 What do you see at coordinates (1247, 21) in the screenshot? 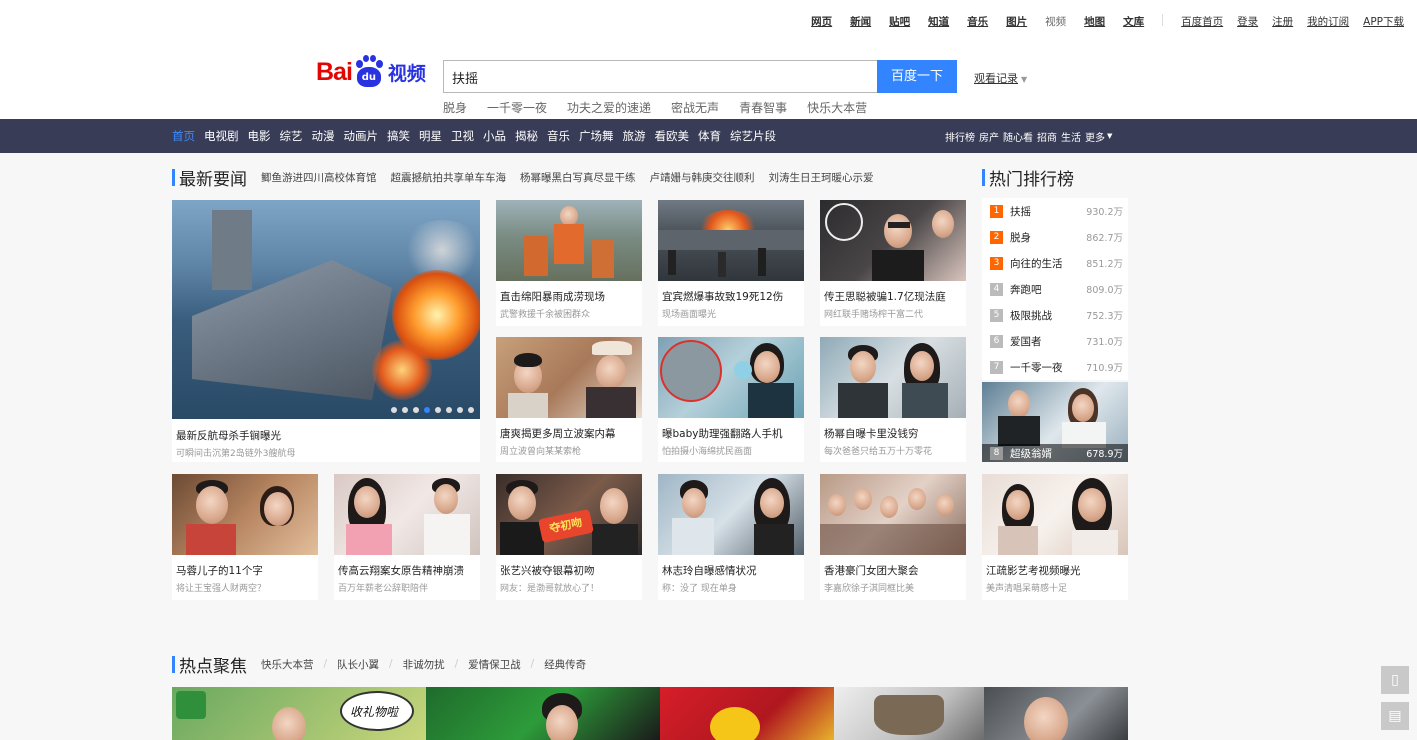
I see `login-link: 登录` at bounding box center [1247, 21].